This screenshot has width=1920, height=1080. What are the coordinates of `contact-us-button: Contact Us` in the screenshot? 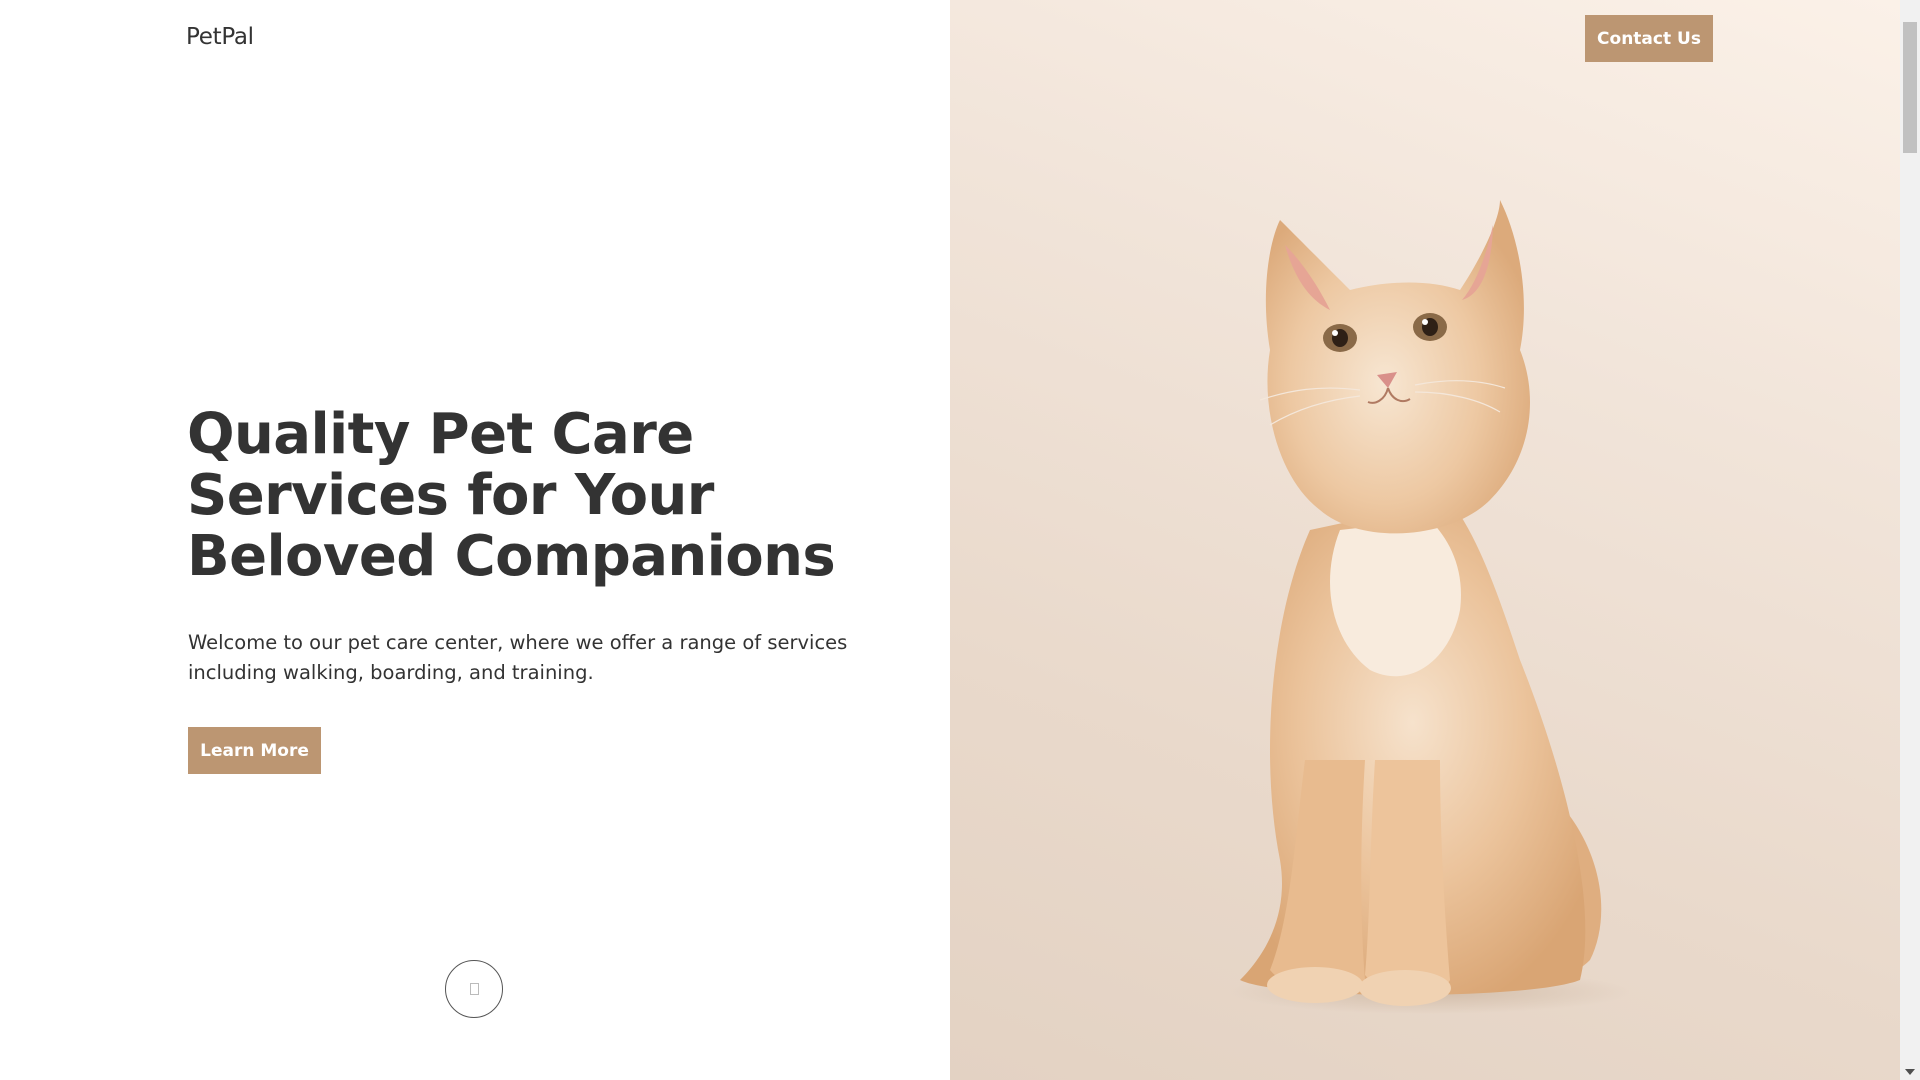 It's located at (1649, 38).